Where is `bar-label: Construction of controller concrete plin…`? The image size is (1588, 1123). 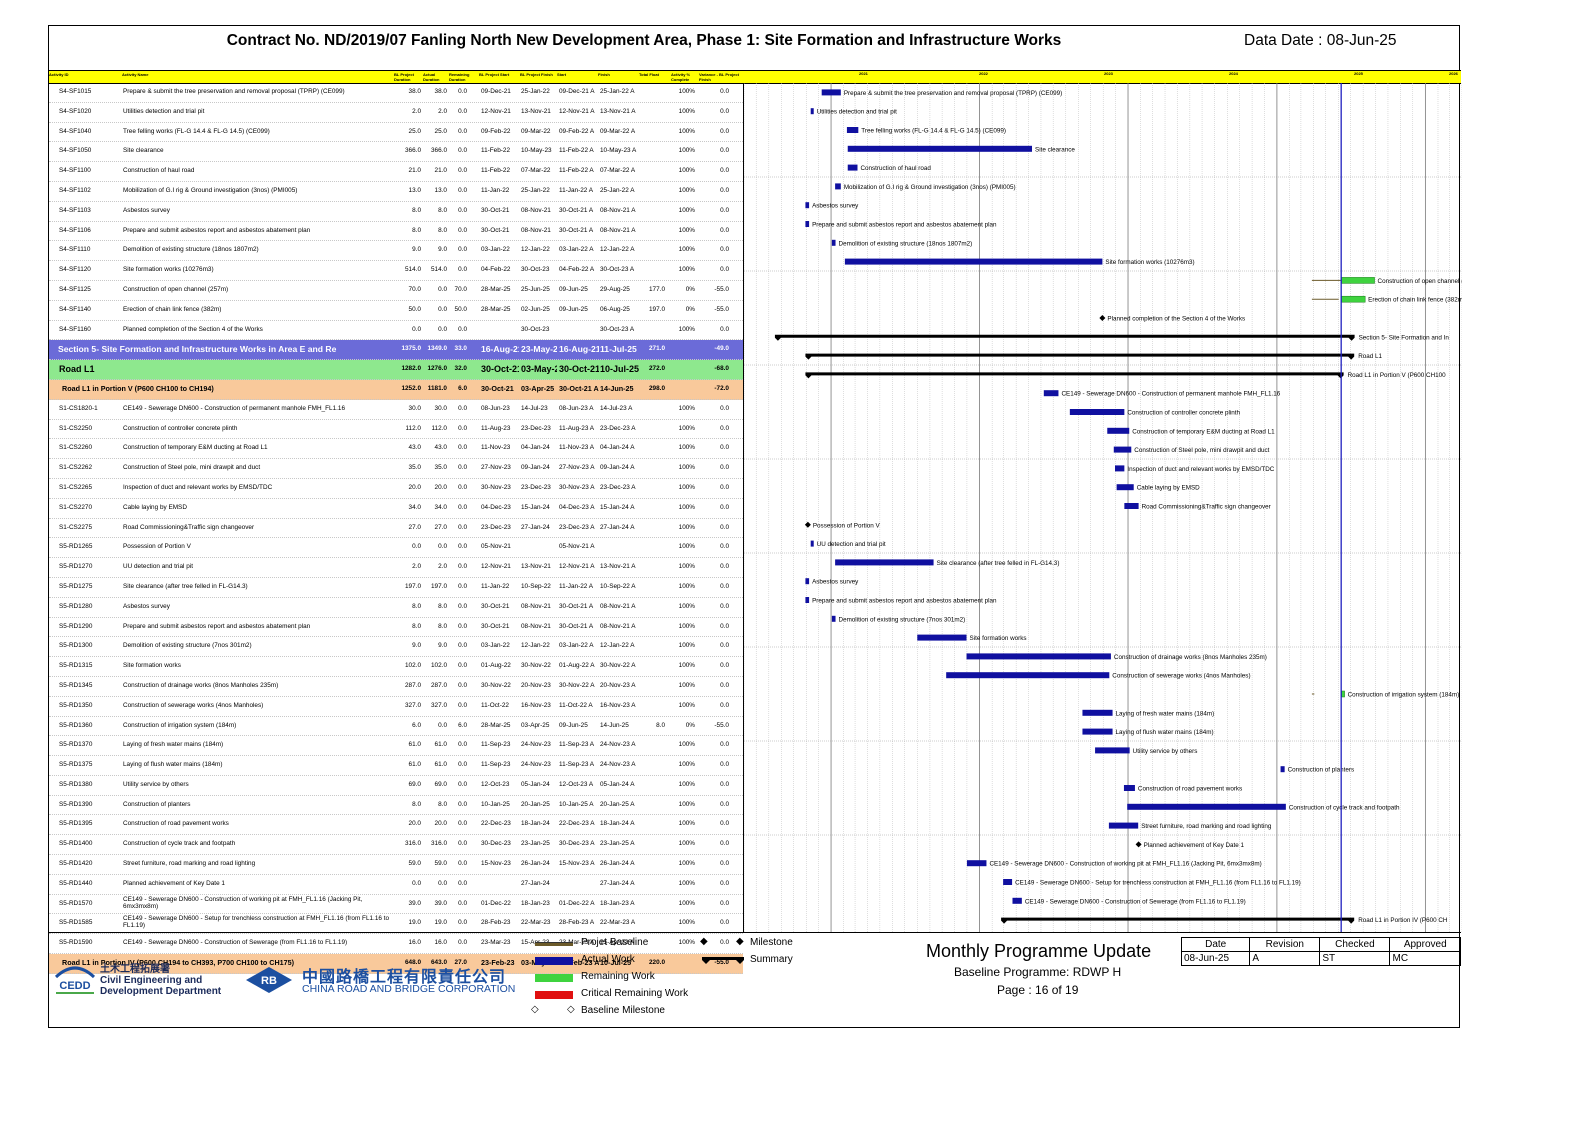 bar-label: Construction of controller concrete plin… is located at coordinates (1183, 413).